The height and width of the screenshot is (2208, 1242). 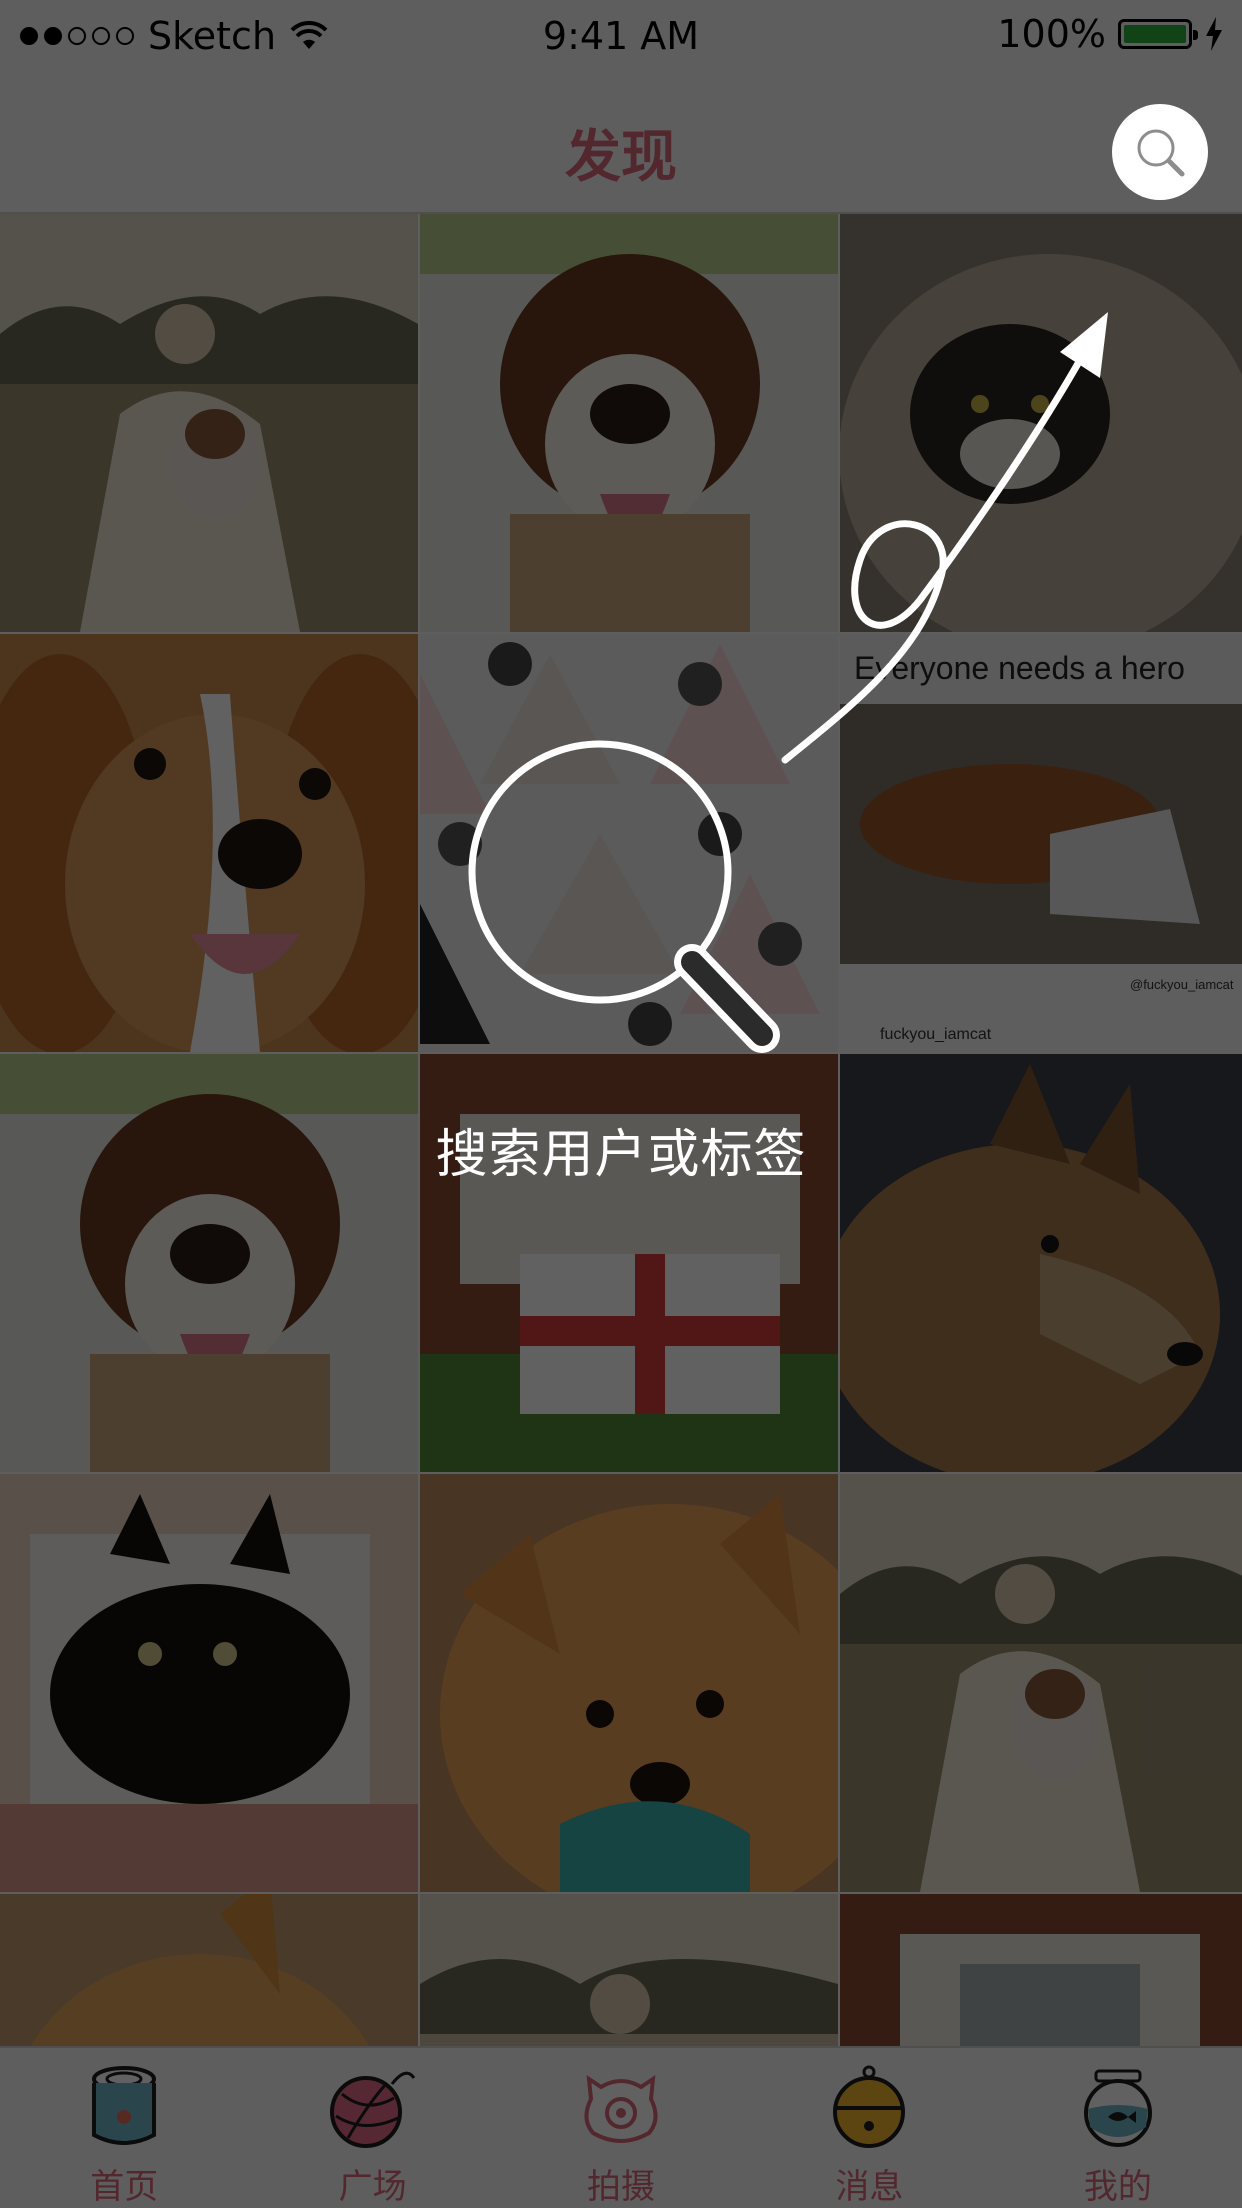 What do you see at coordinates (621, 1155) in the screenshot?
I see `guide-text: 搜索用户或标签` at bounding box center [621, 1155].